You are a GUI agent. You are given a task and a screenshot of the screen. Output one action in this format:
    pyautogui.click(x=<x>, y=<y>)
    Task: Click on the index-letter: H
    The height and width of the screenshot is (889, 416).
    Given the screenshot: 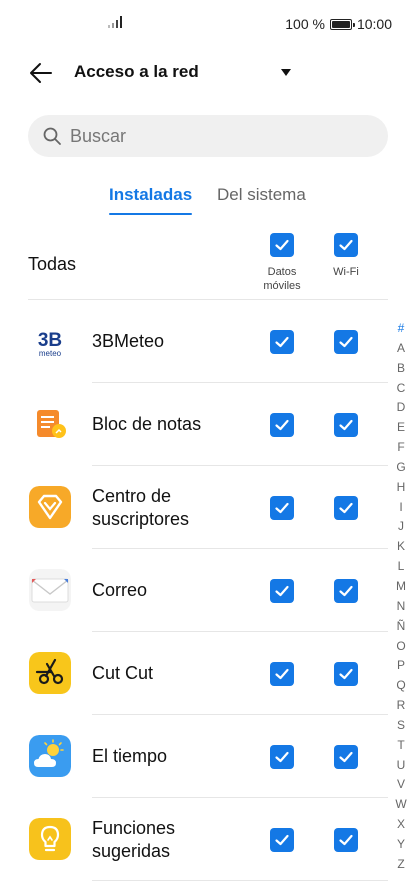 What is the action you would take?
    pyautogui.click(x=401, y=488)
    